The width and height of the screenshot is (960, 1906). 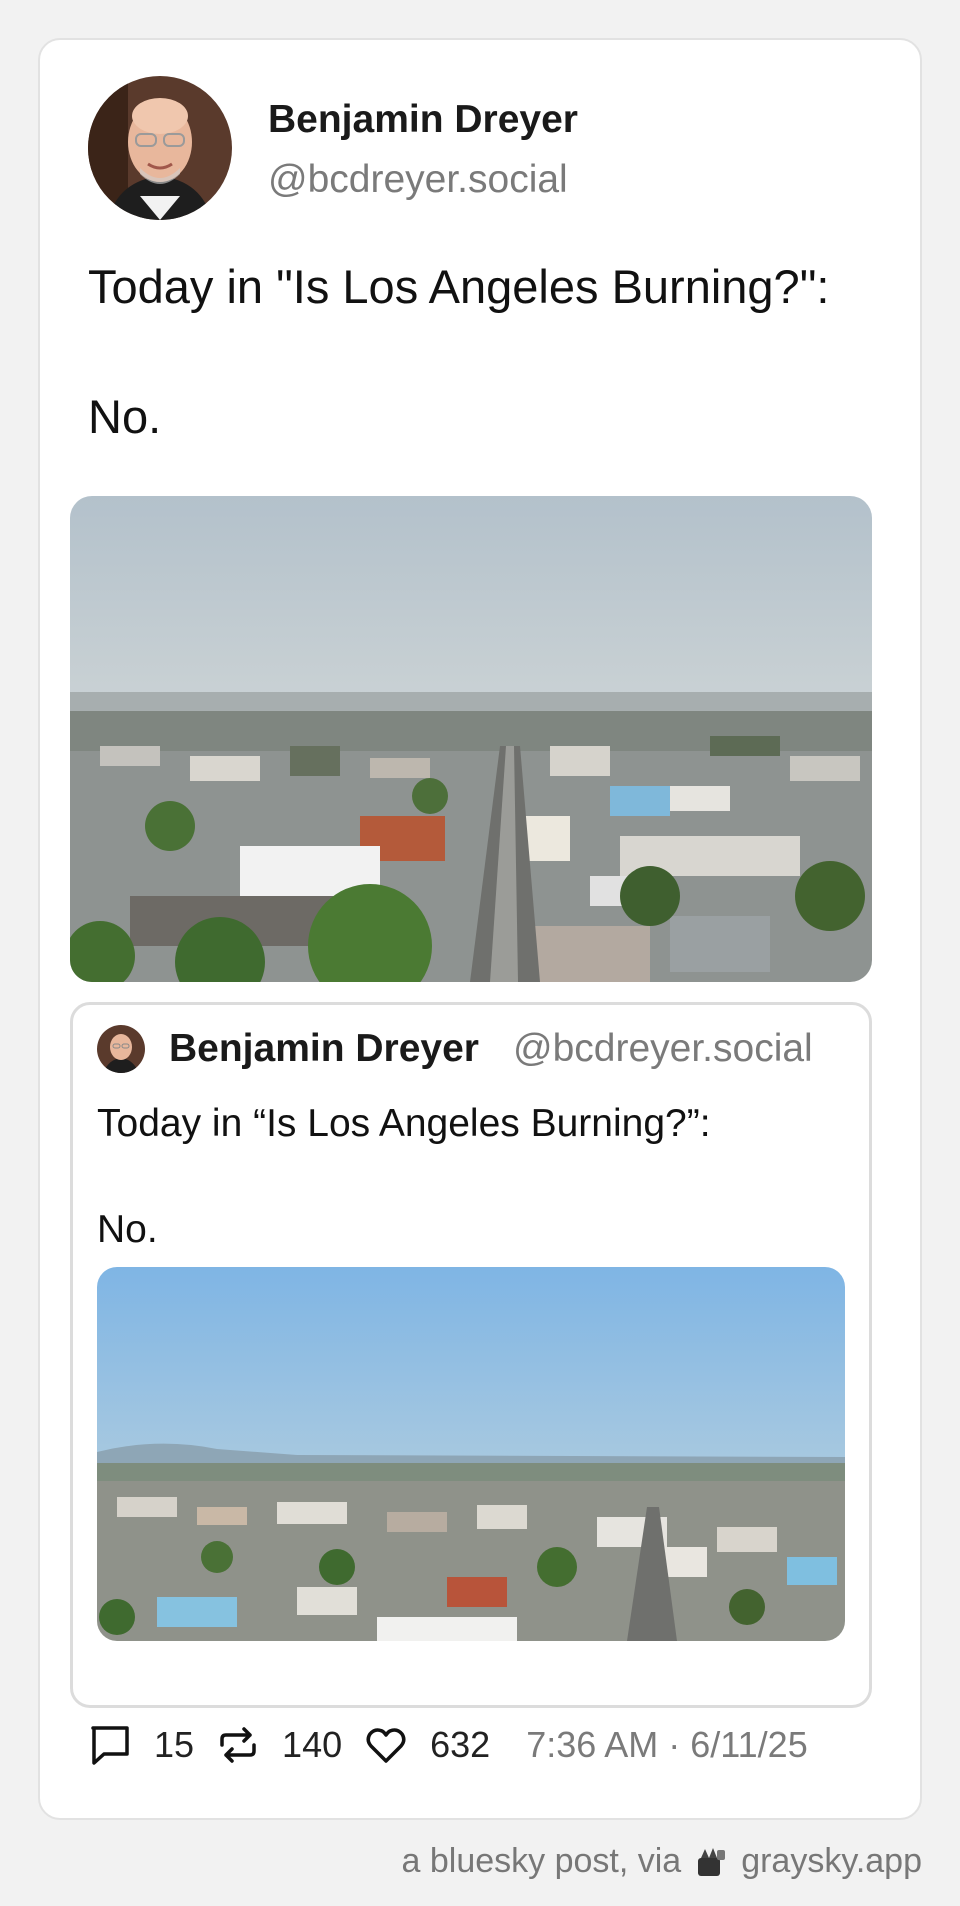 What do you see at coordinates (121, 1049) in the screenshot?
I see `quoted-author-avatar` at bounding box center [121, 1049].